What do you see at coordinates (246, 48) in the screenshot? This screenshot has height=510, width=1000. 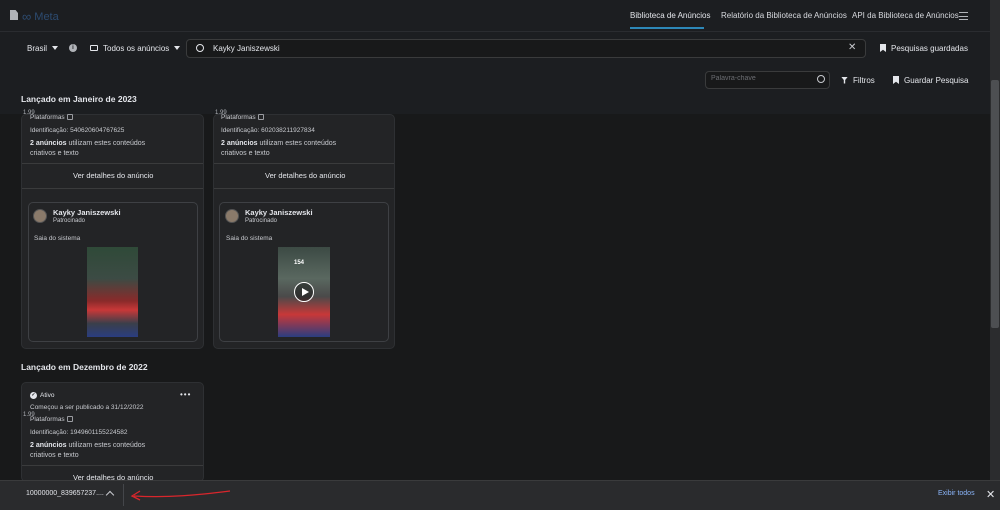 I see `search-value: Kayky Janiszewski` at bounding box center [246, 48].